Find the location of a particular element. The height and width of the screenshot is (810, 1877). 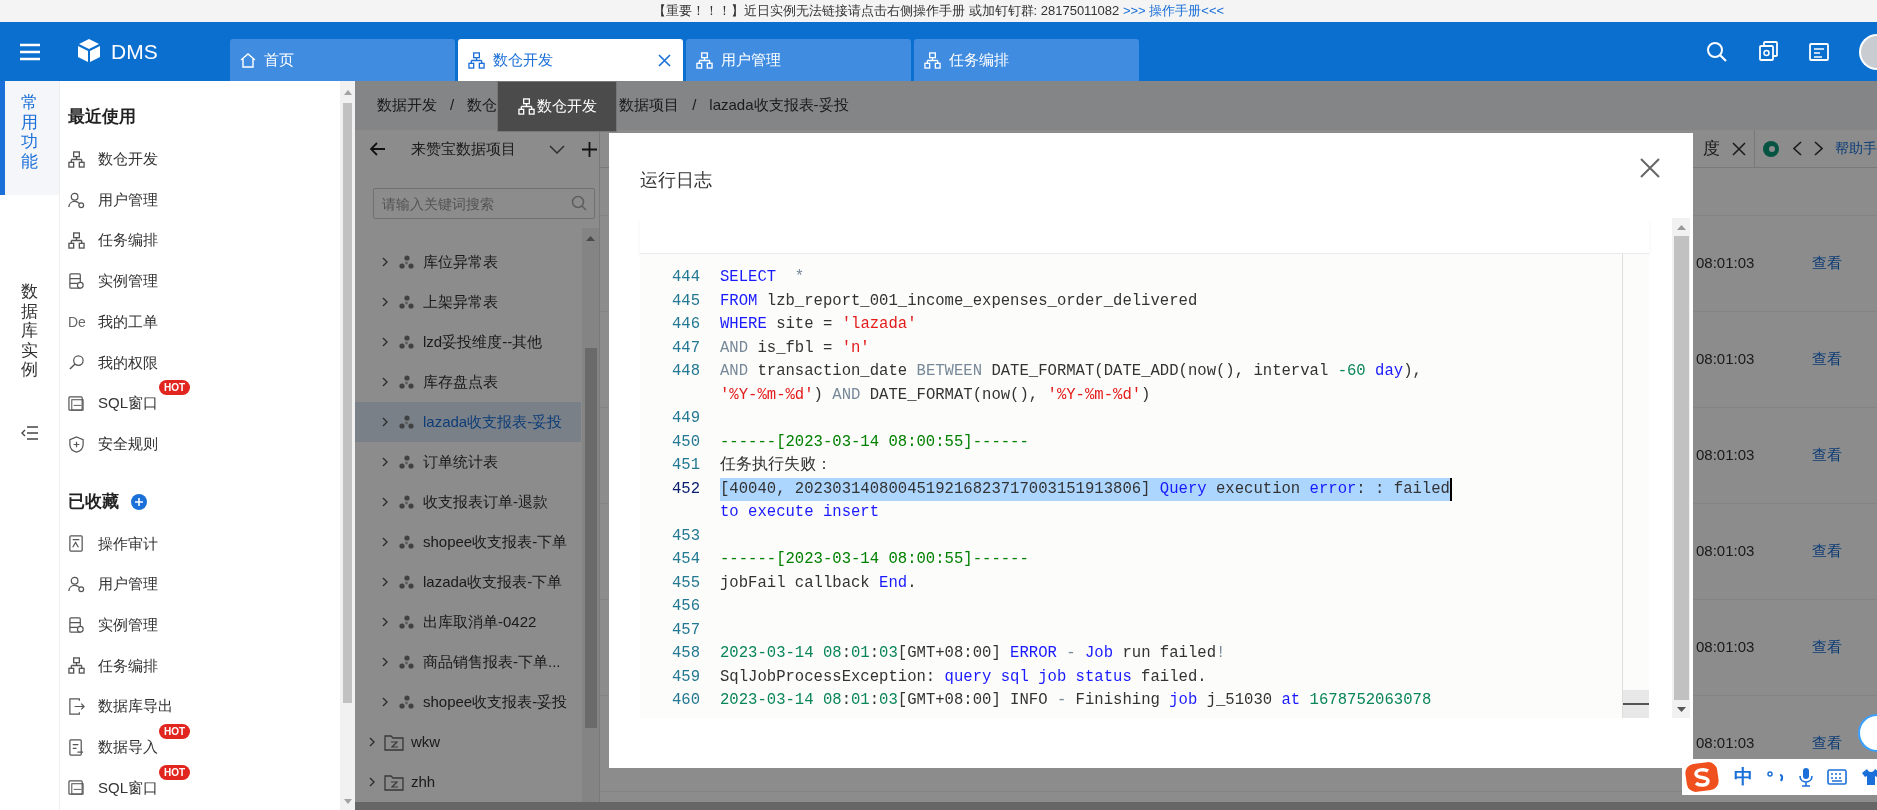

collapse-icon is located at coordinates (29, 433).